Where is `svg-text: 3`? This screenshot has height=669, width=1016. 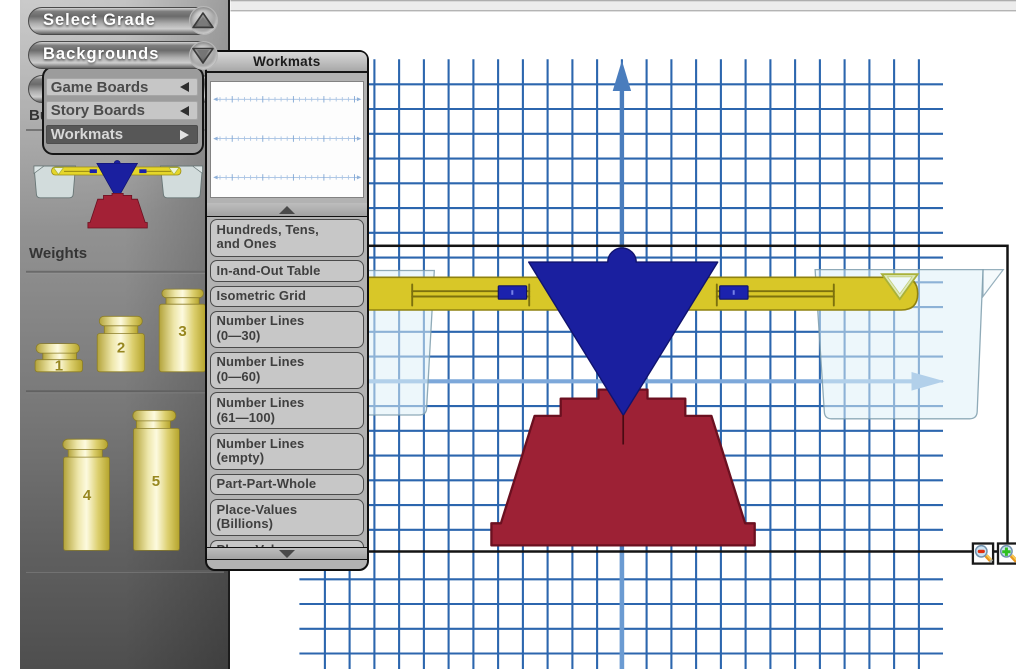
svg-text: 3 is located at coordinates (182, 331).